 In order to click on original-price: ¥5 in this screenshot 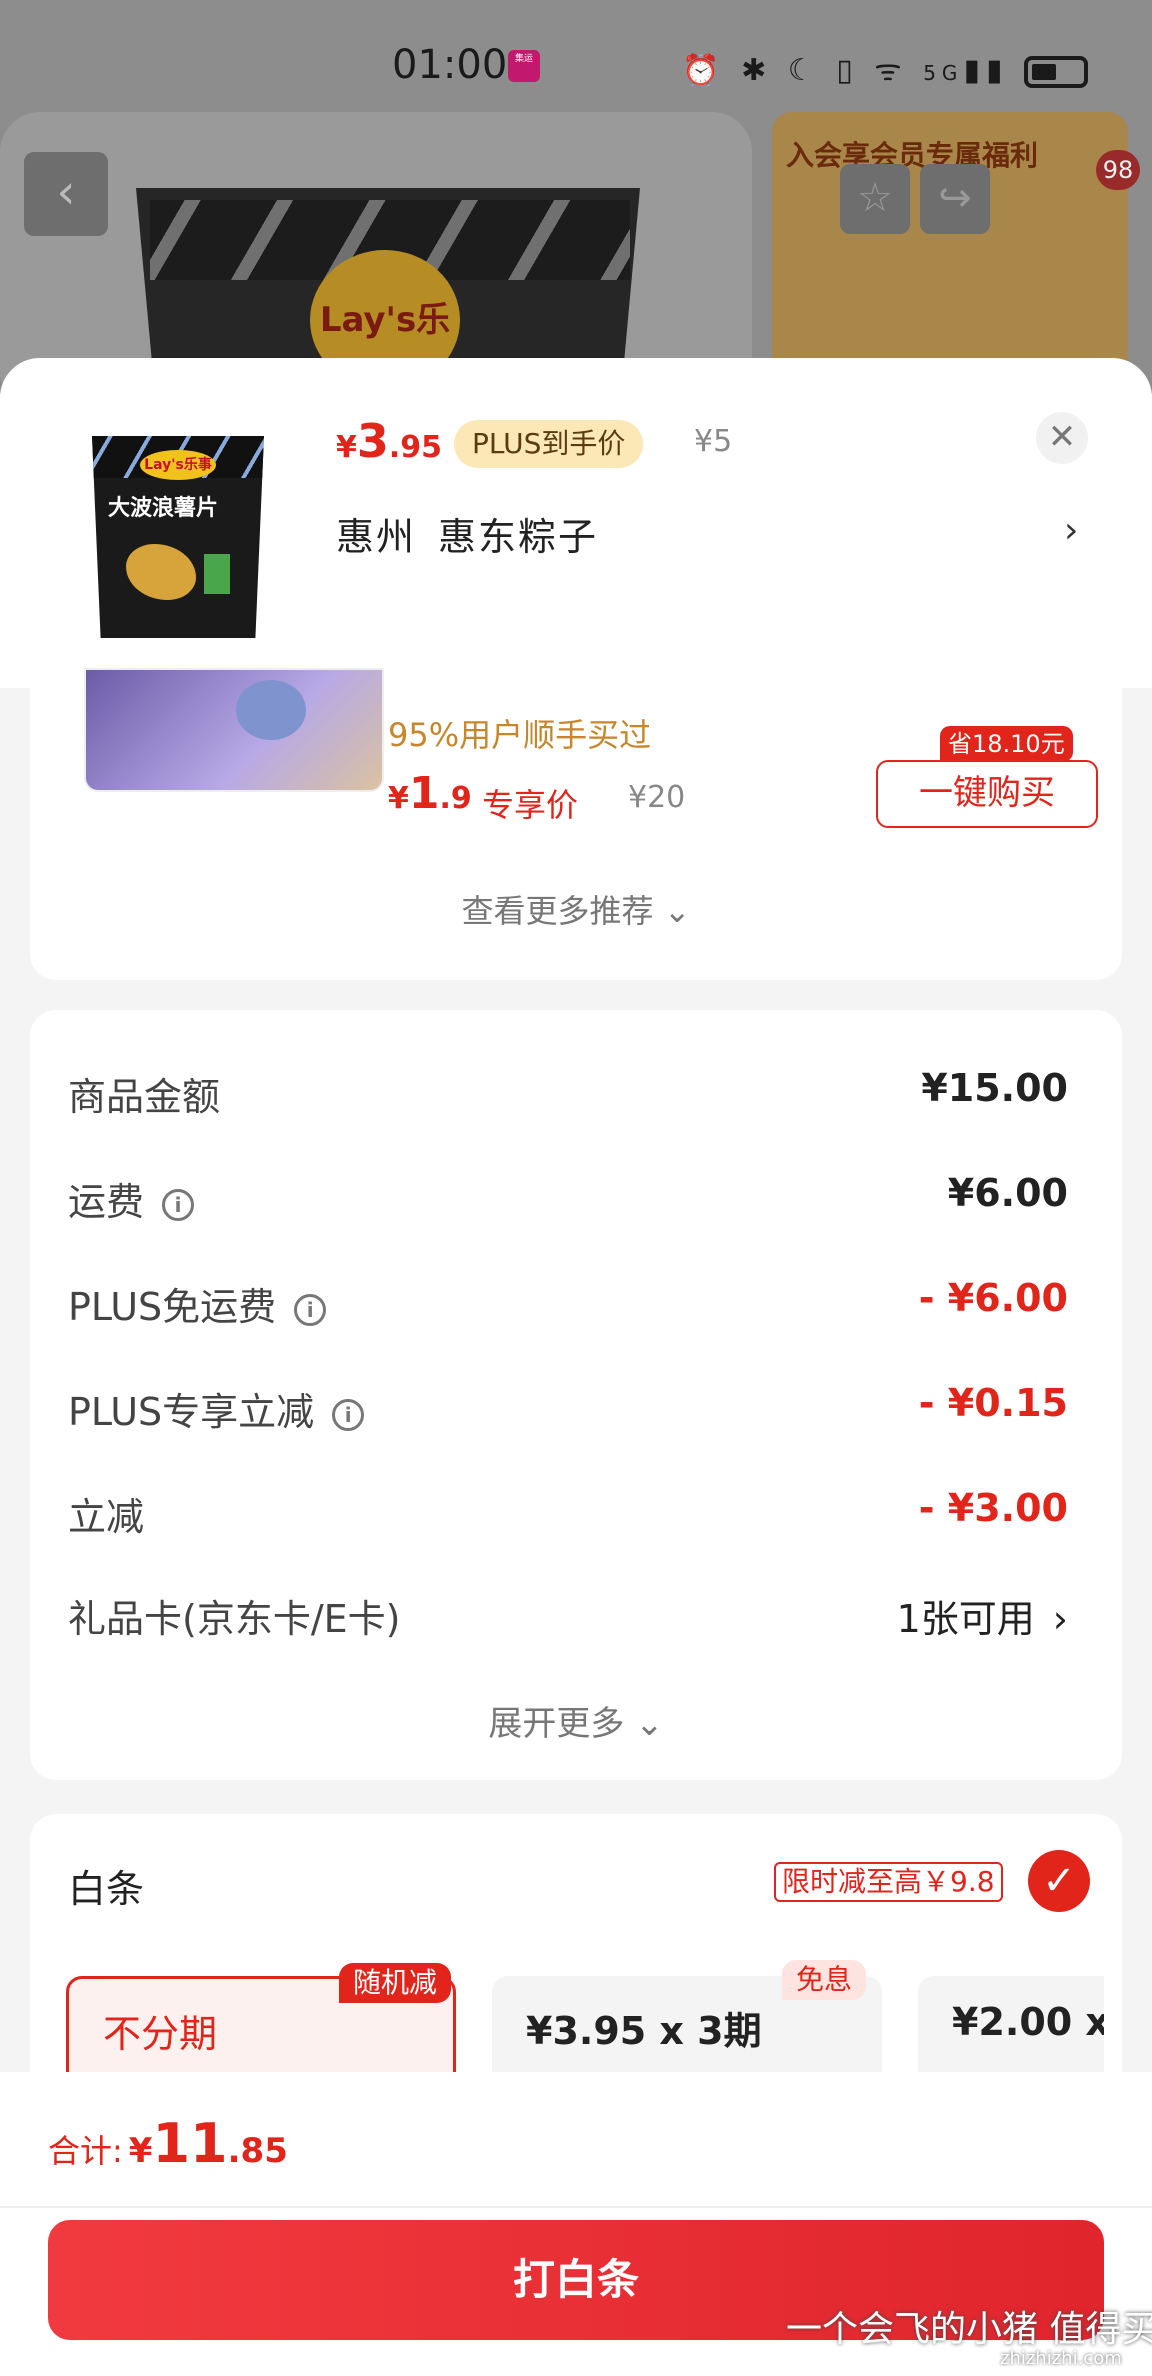, I will do `click(713, 441)`.